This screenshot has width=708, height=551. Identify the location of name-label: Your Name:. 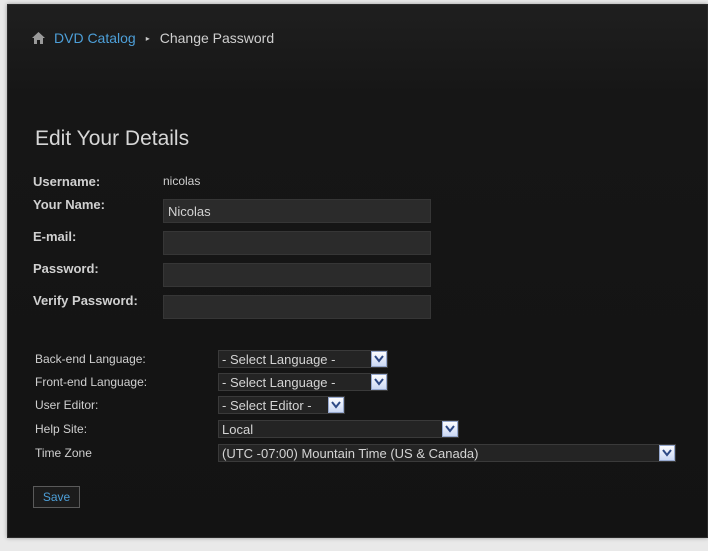
(69, 204).